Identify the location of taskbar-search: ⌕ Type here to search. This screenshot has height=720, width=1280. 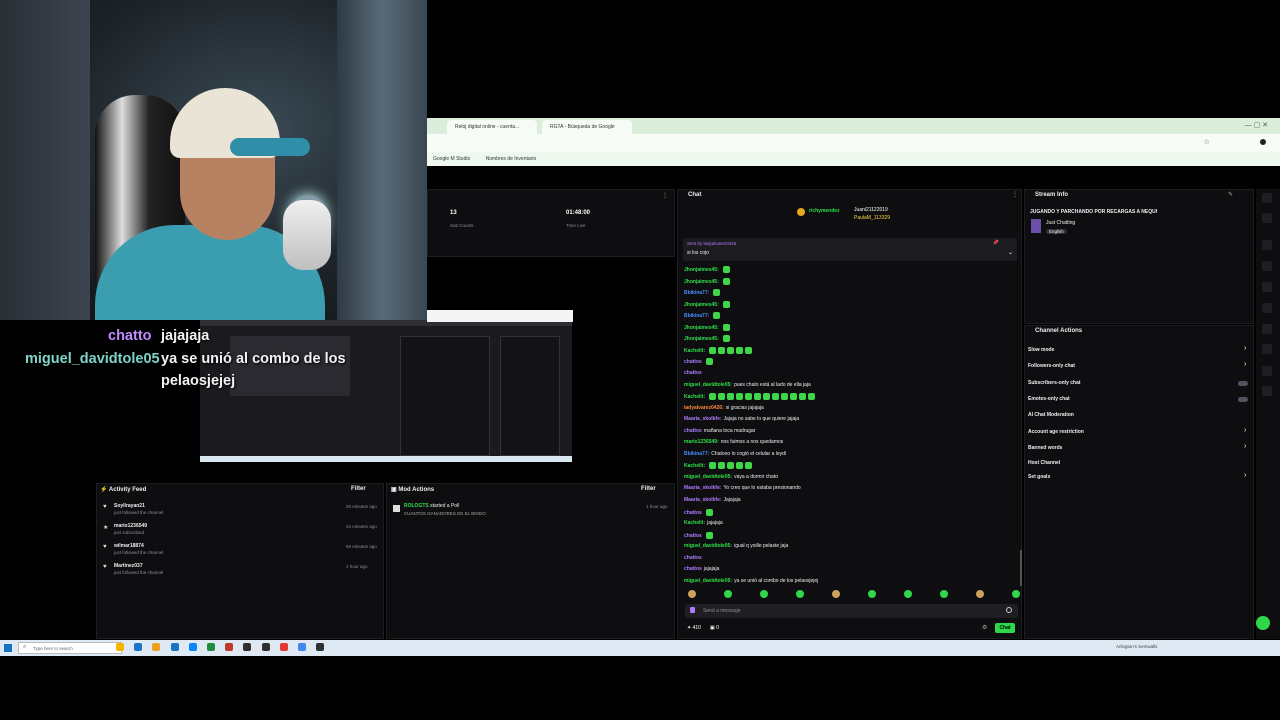
(70, 648).